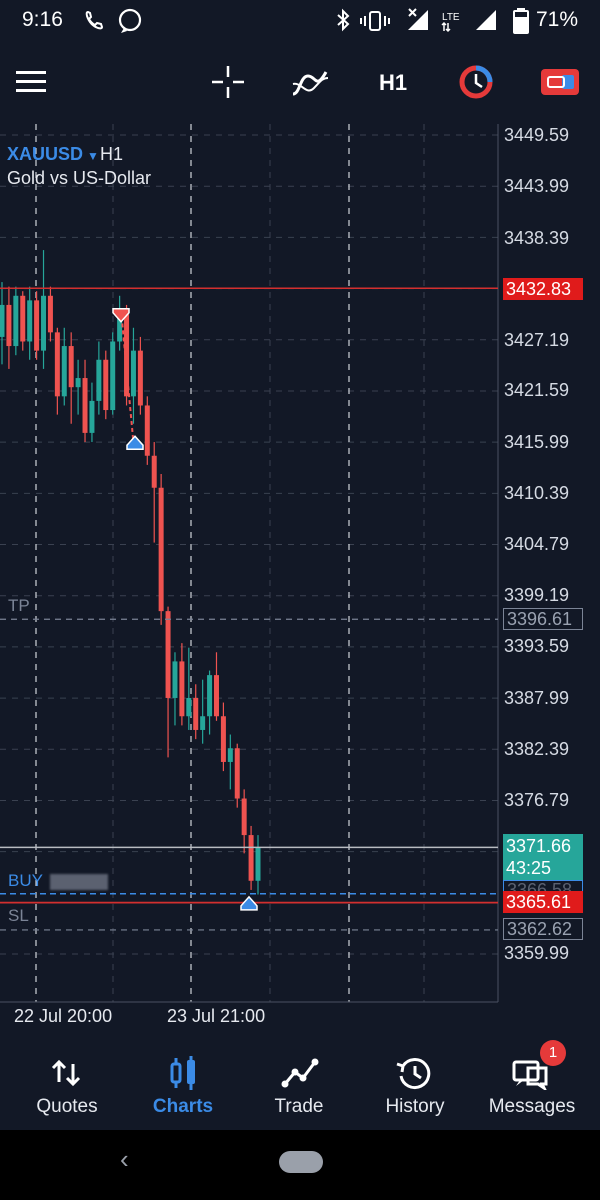 The image size is (600, 1200). What do you see at coordinates (543, 289) in the screenshot?
I see `ask-line-price-tag: 3432.83` at bounding box center [543, 289].